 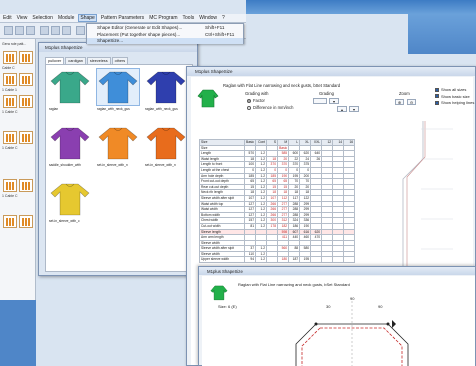 I want to click on table-cell: 187, so click(x=294, y=260).